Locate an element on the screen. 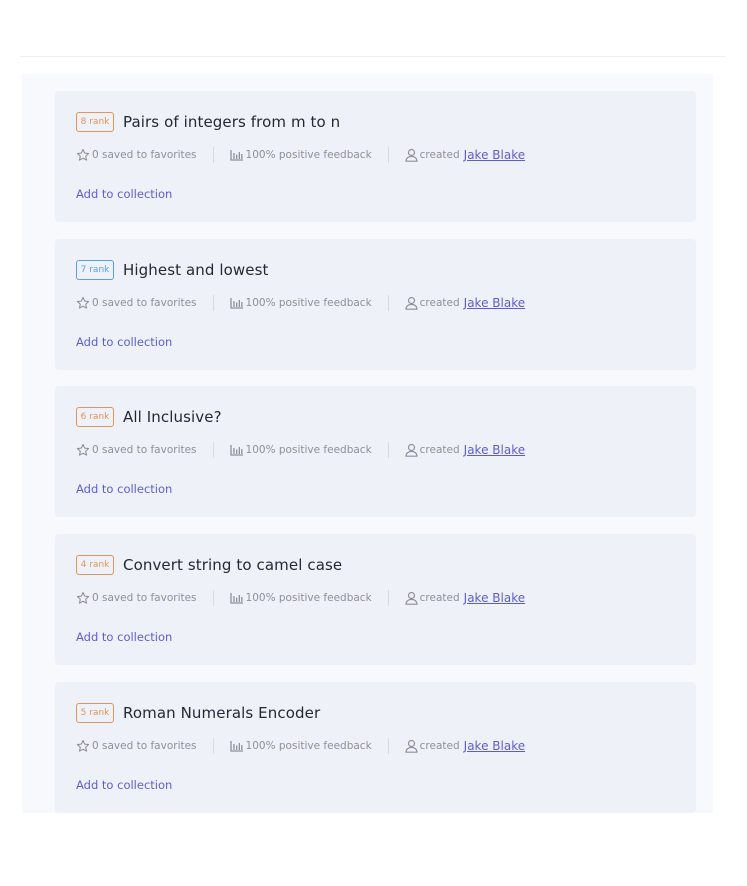 The image size is (747, 886). task-title: Pairs of integers from m to n is located at coordinates (231, 122).